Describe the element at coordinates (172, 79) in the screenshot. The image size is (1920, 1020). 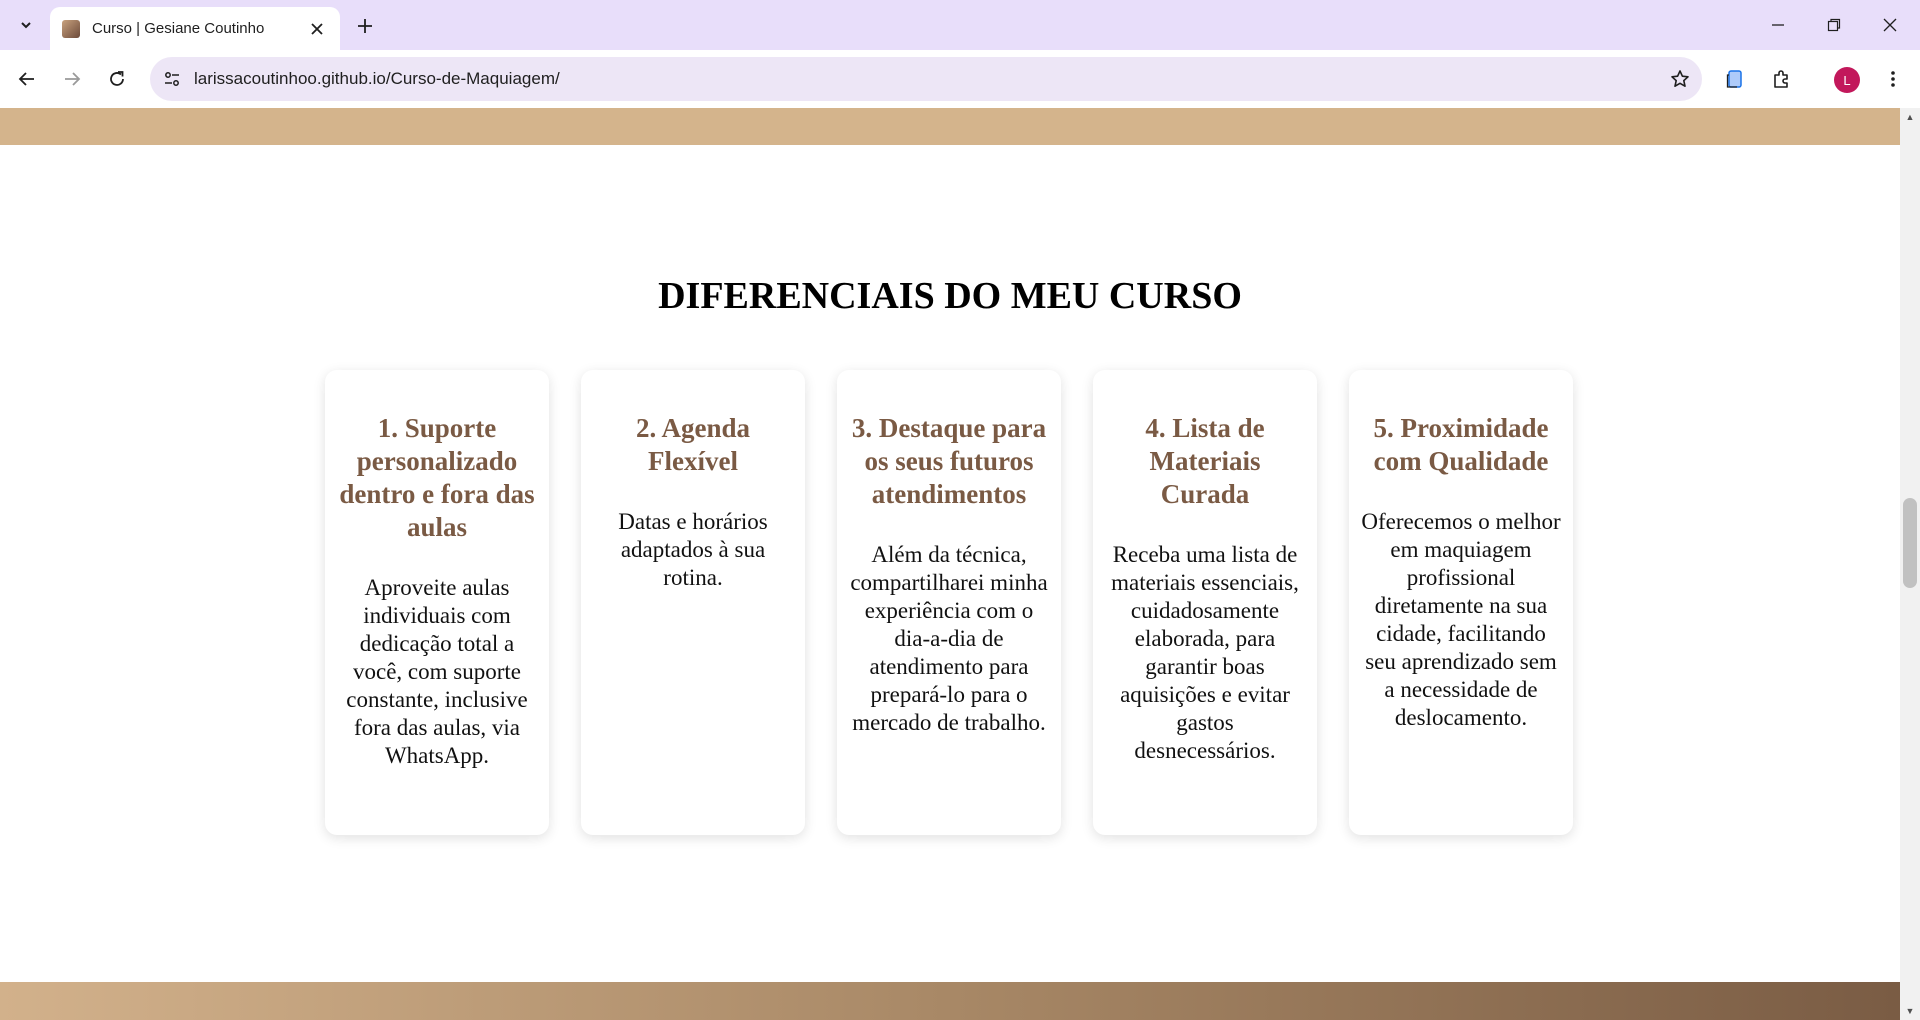
I see `site-info-icon` at that location.